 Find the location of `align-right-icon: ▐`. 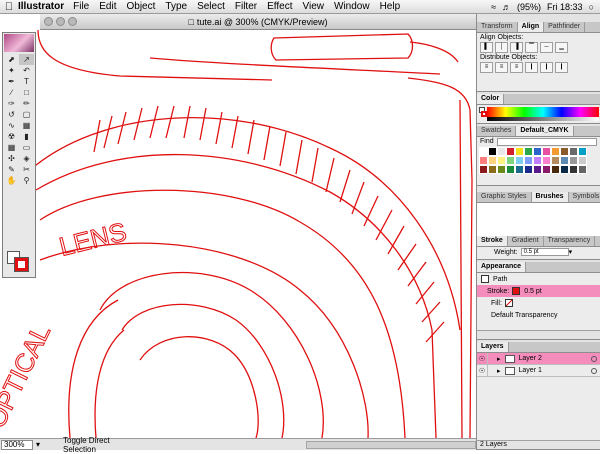

align-right-icon: ▐ is located at coordinates (516, 47).